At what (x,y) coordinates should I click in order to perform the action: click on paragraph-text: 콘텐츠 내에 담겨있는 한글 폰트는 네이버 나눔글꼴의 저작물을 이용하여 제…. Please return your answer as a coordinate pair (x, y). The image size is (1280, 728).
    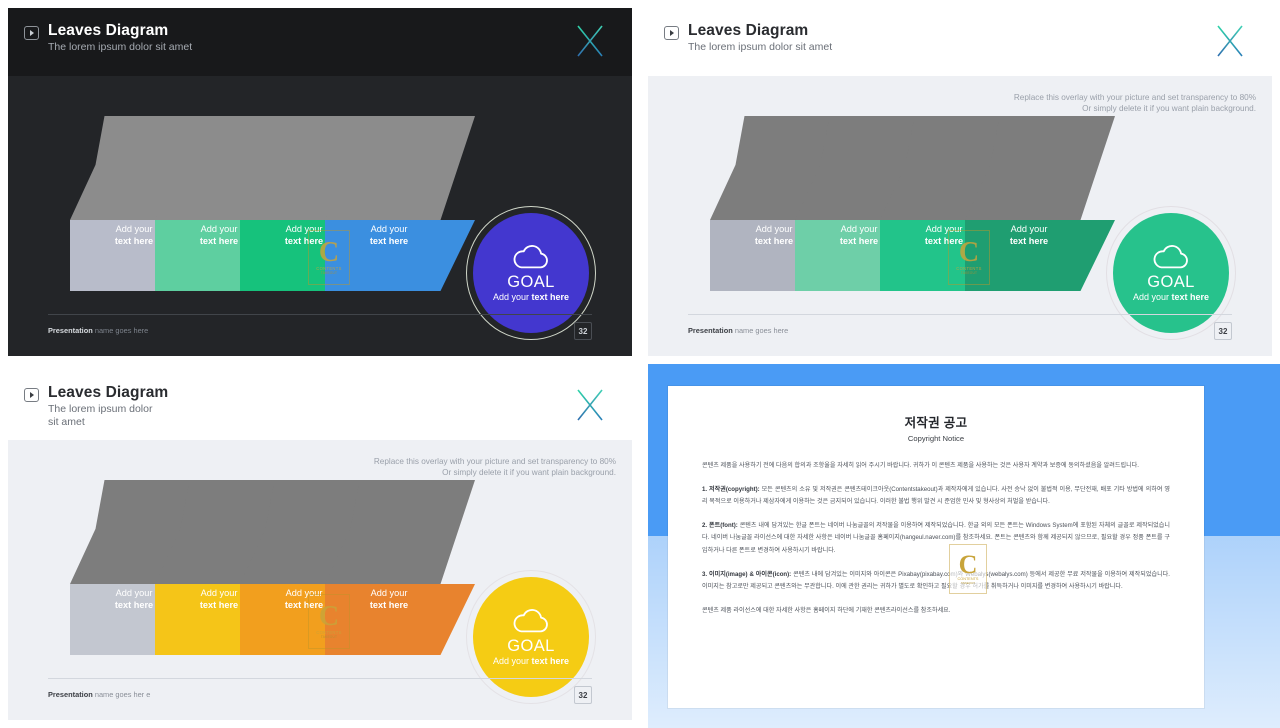
    Looking at the image, I should click on (936, 537).